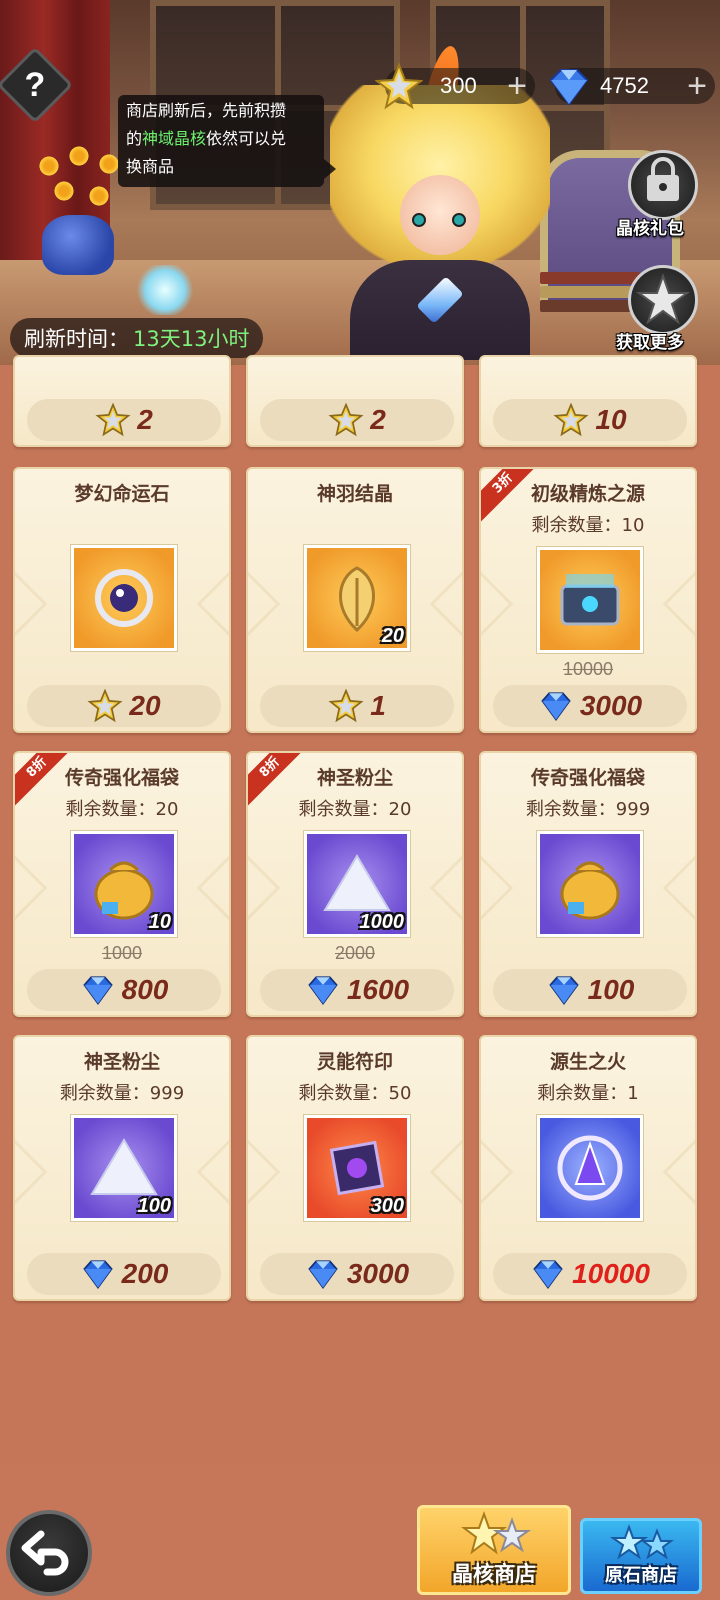  I want to click on item-name: 灵能符印, so click(354, 1062).